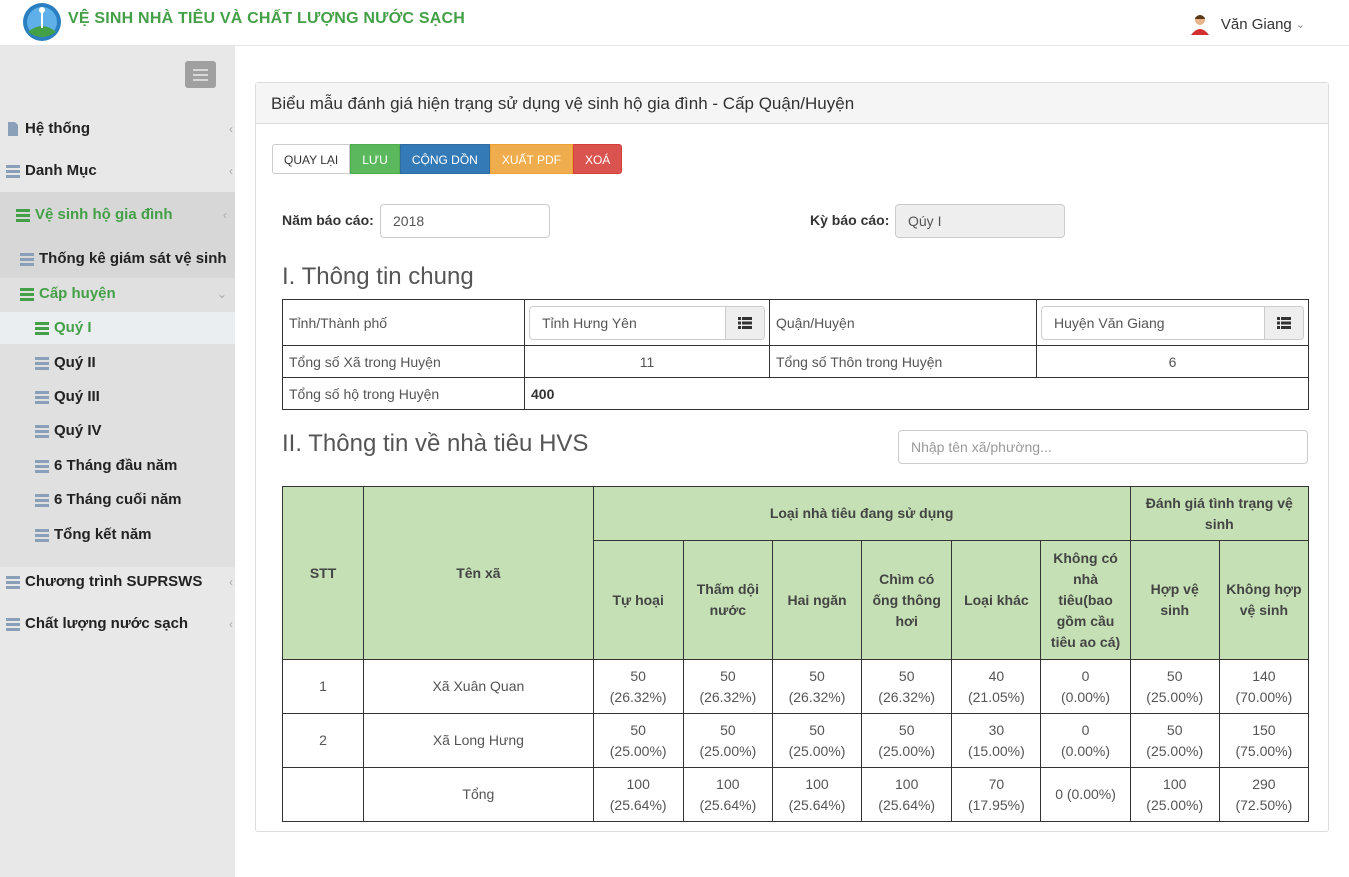 This screenshot has width=1349, height=877. What do you see at coordinates (647, 361) in the screenshot?
I see `communes-value: 11` at bounding box center [647, 361].